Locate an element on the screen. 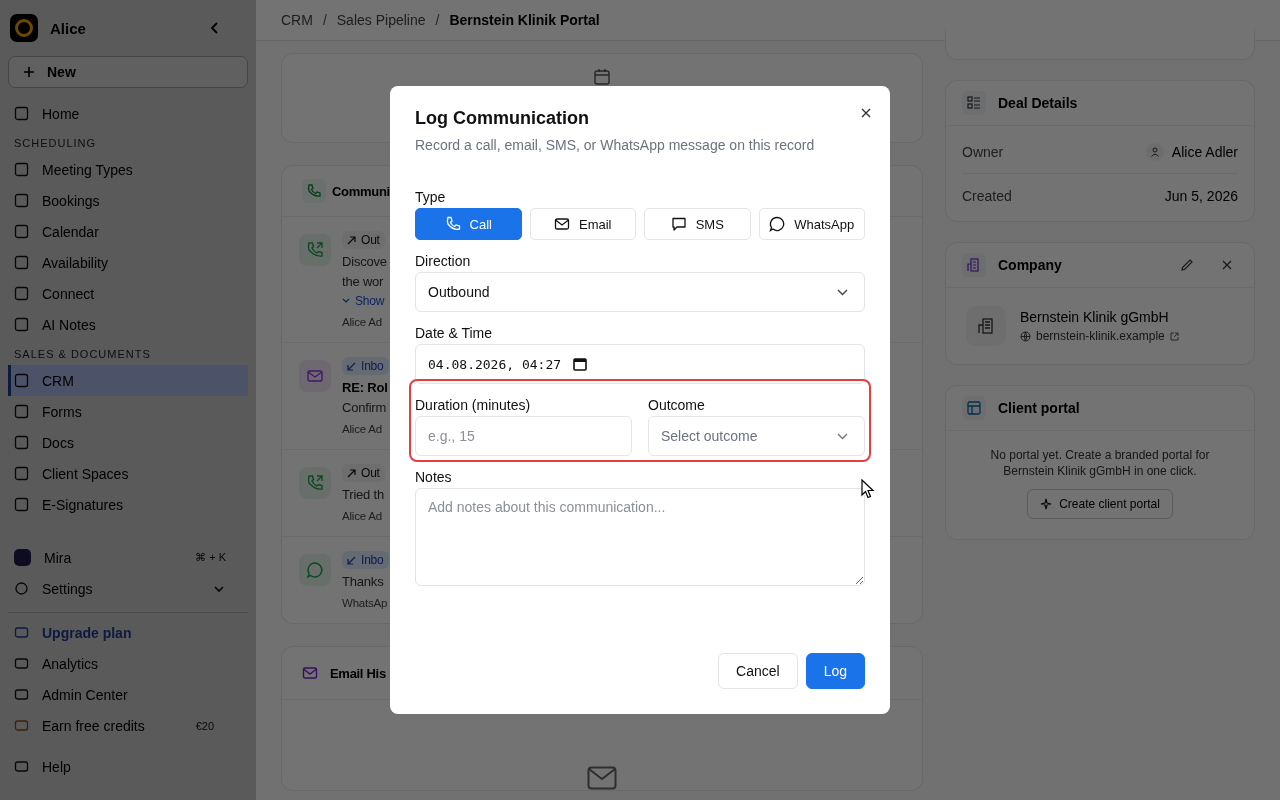 This screenshot has width=1280, height=800. dialog-title: Log Communication is located at coordinates (502, 118).